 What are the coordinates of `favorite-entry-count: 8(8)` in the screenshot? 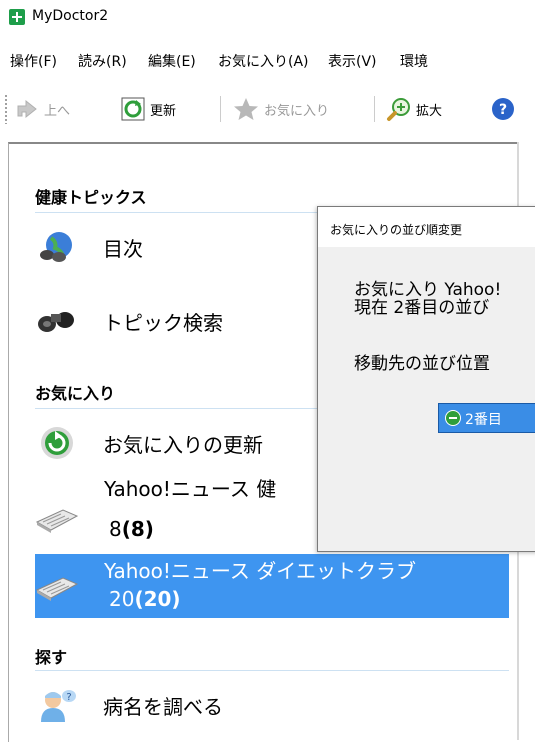 It's located at (131, 529).